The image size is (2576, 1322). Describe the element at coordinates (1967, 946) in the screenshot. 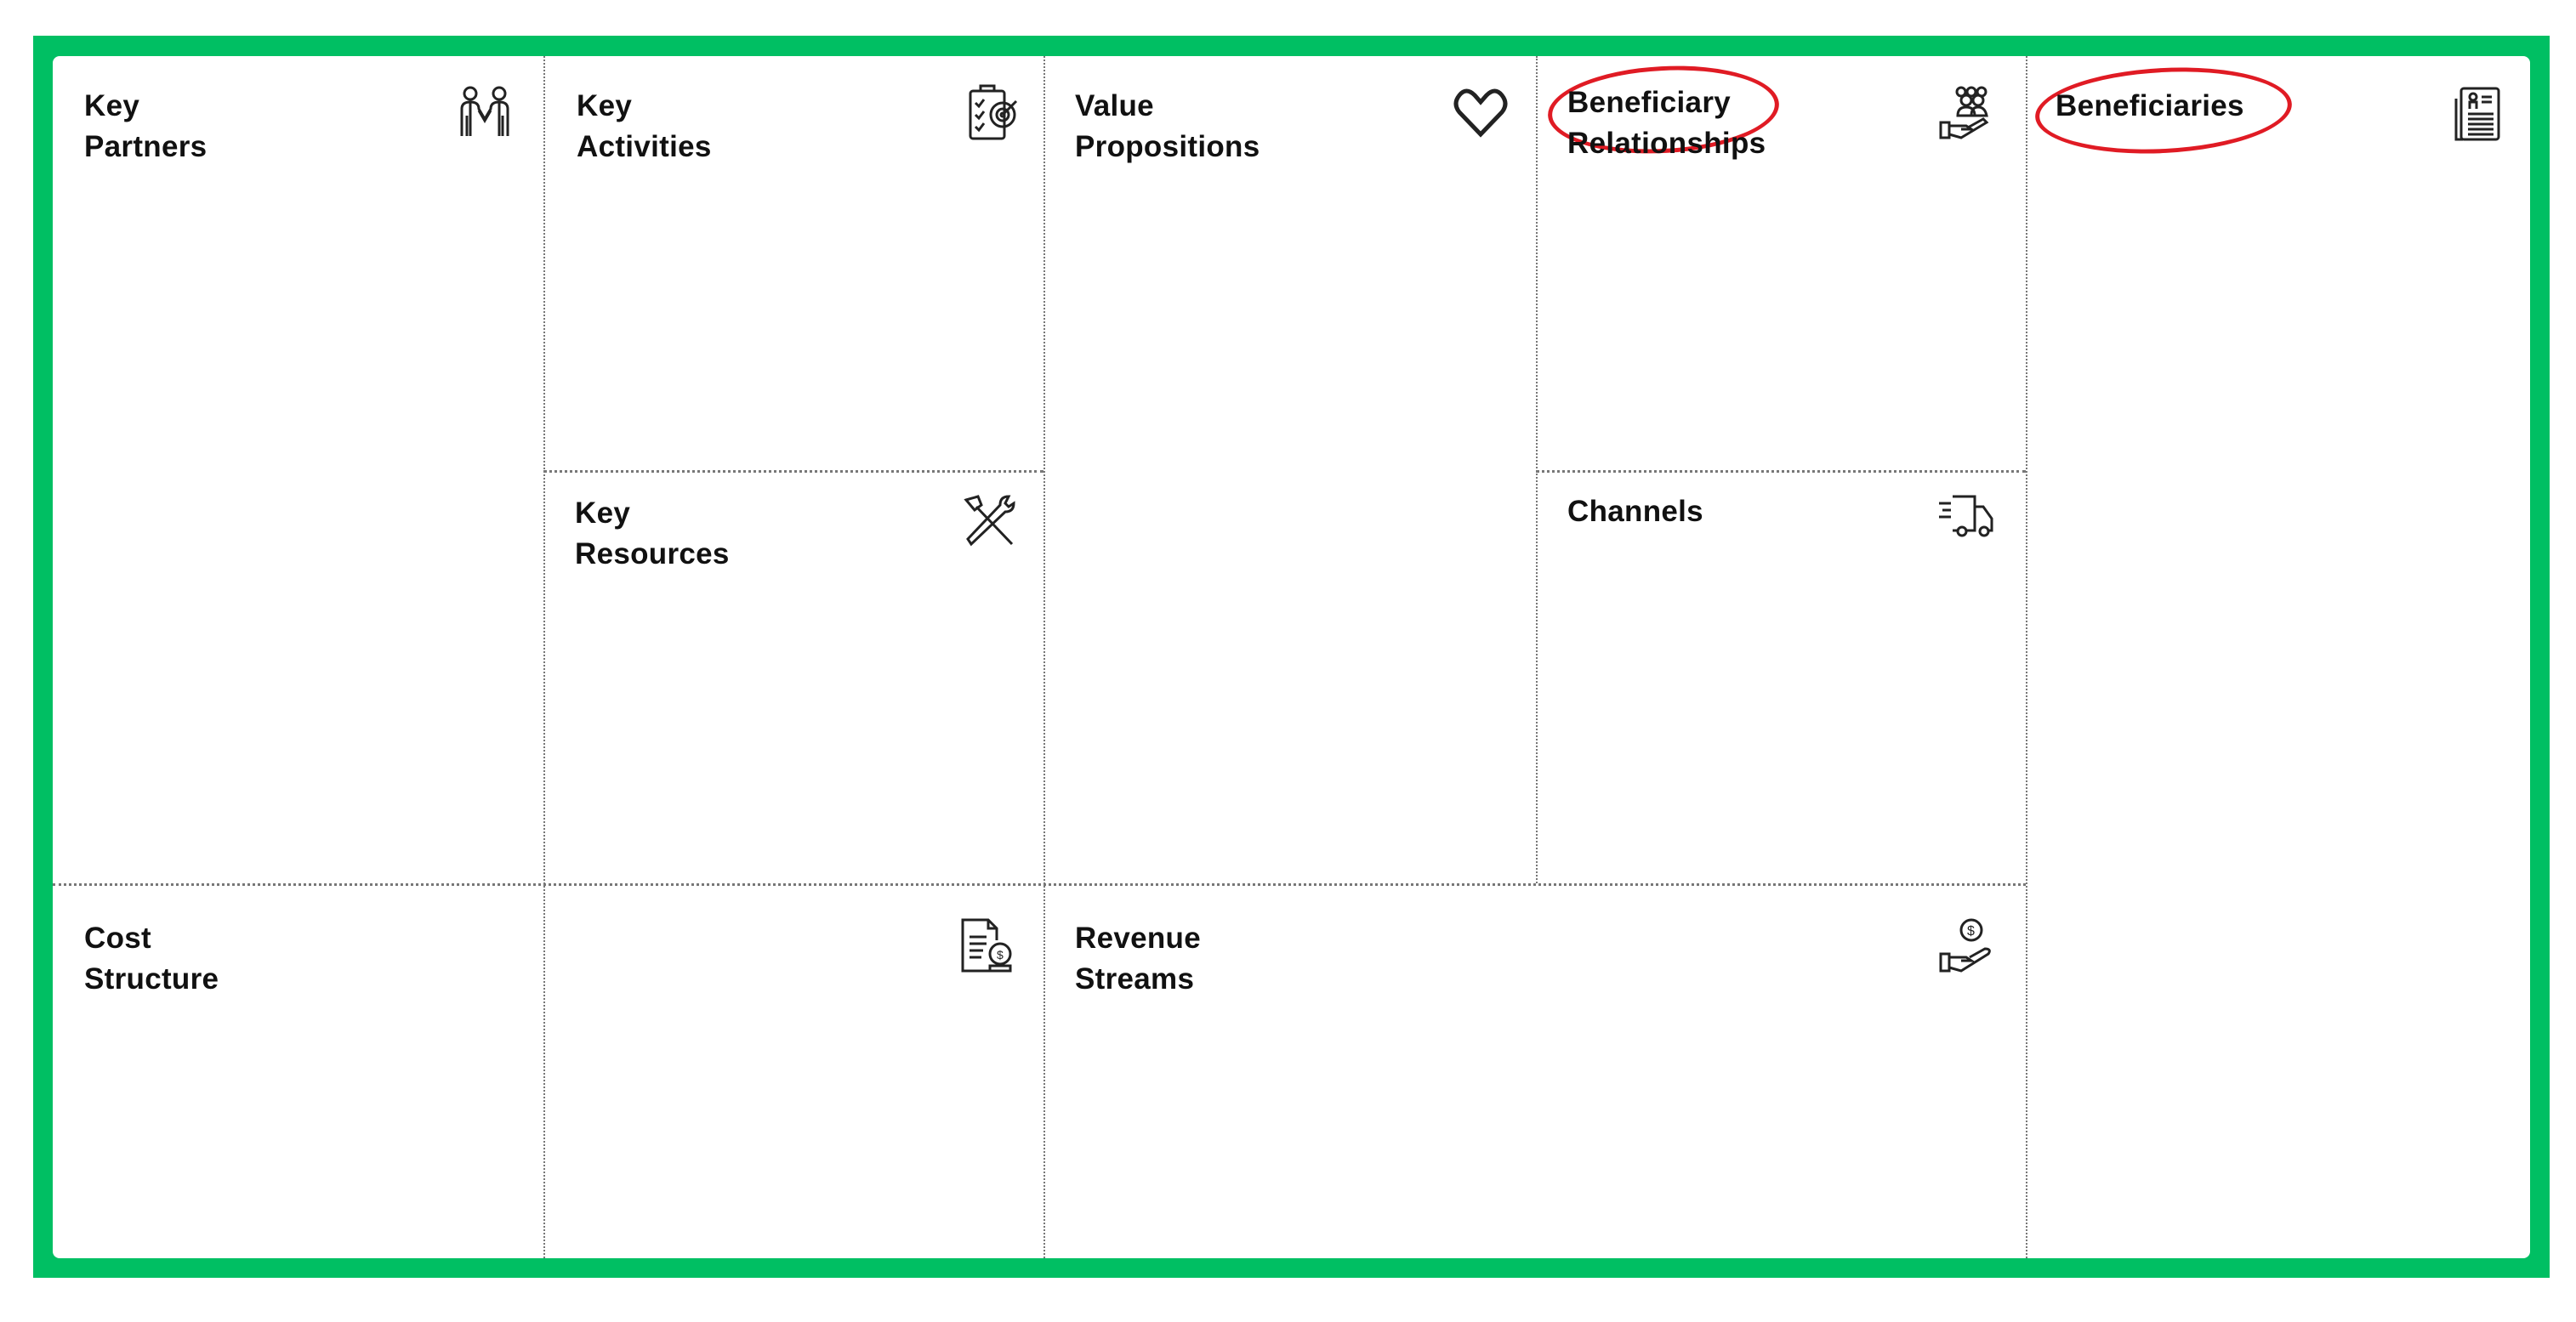

I see `hand-coin-icon: $` at that location.